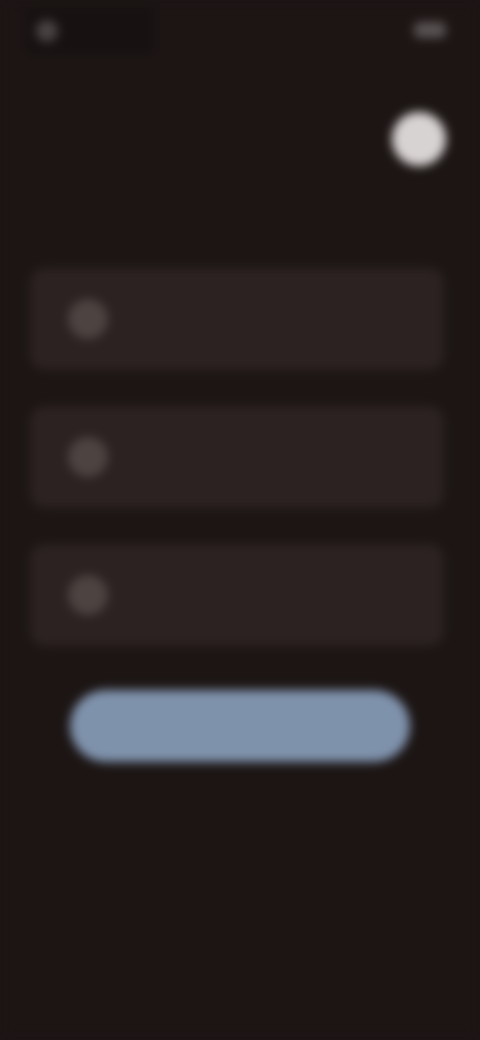  I want to click on app-icon, so click(47, 31).